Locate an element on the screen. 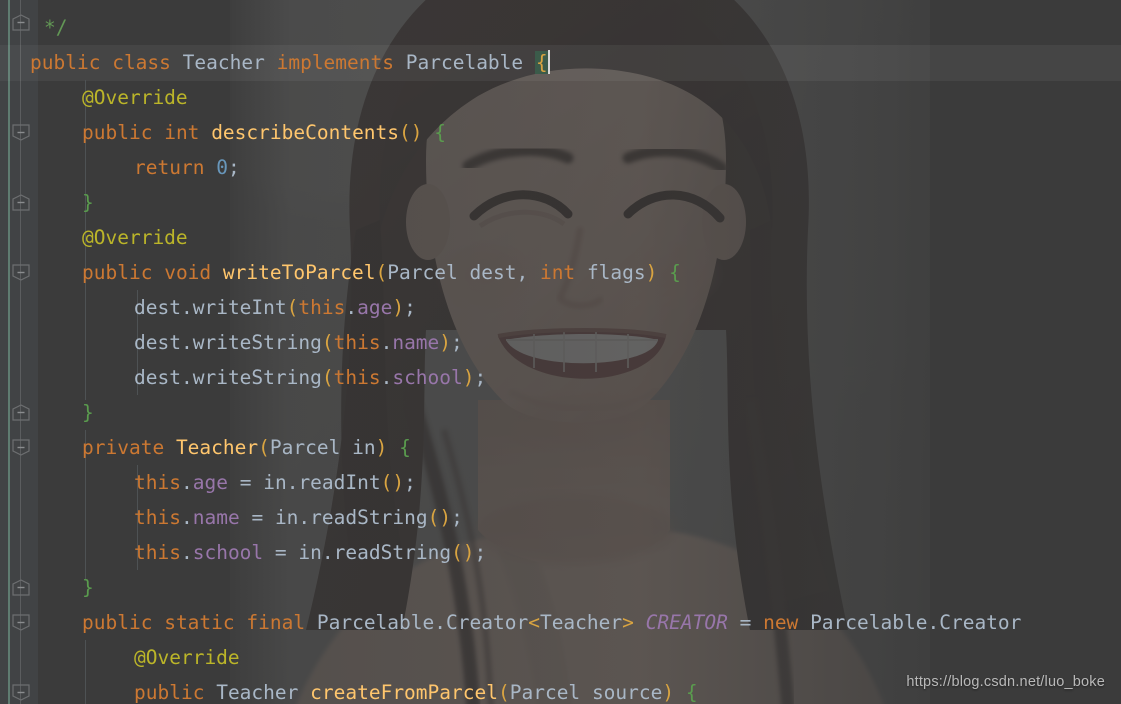 The width and height of the screenshot is (1121, 704). code-token: age is located at coordinates (375, 307).